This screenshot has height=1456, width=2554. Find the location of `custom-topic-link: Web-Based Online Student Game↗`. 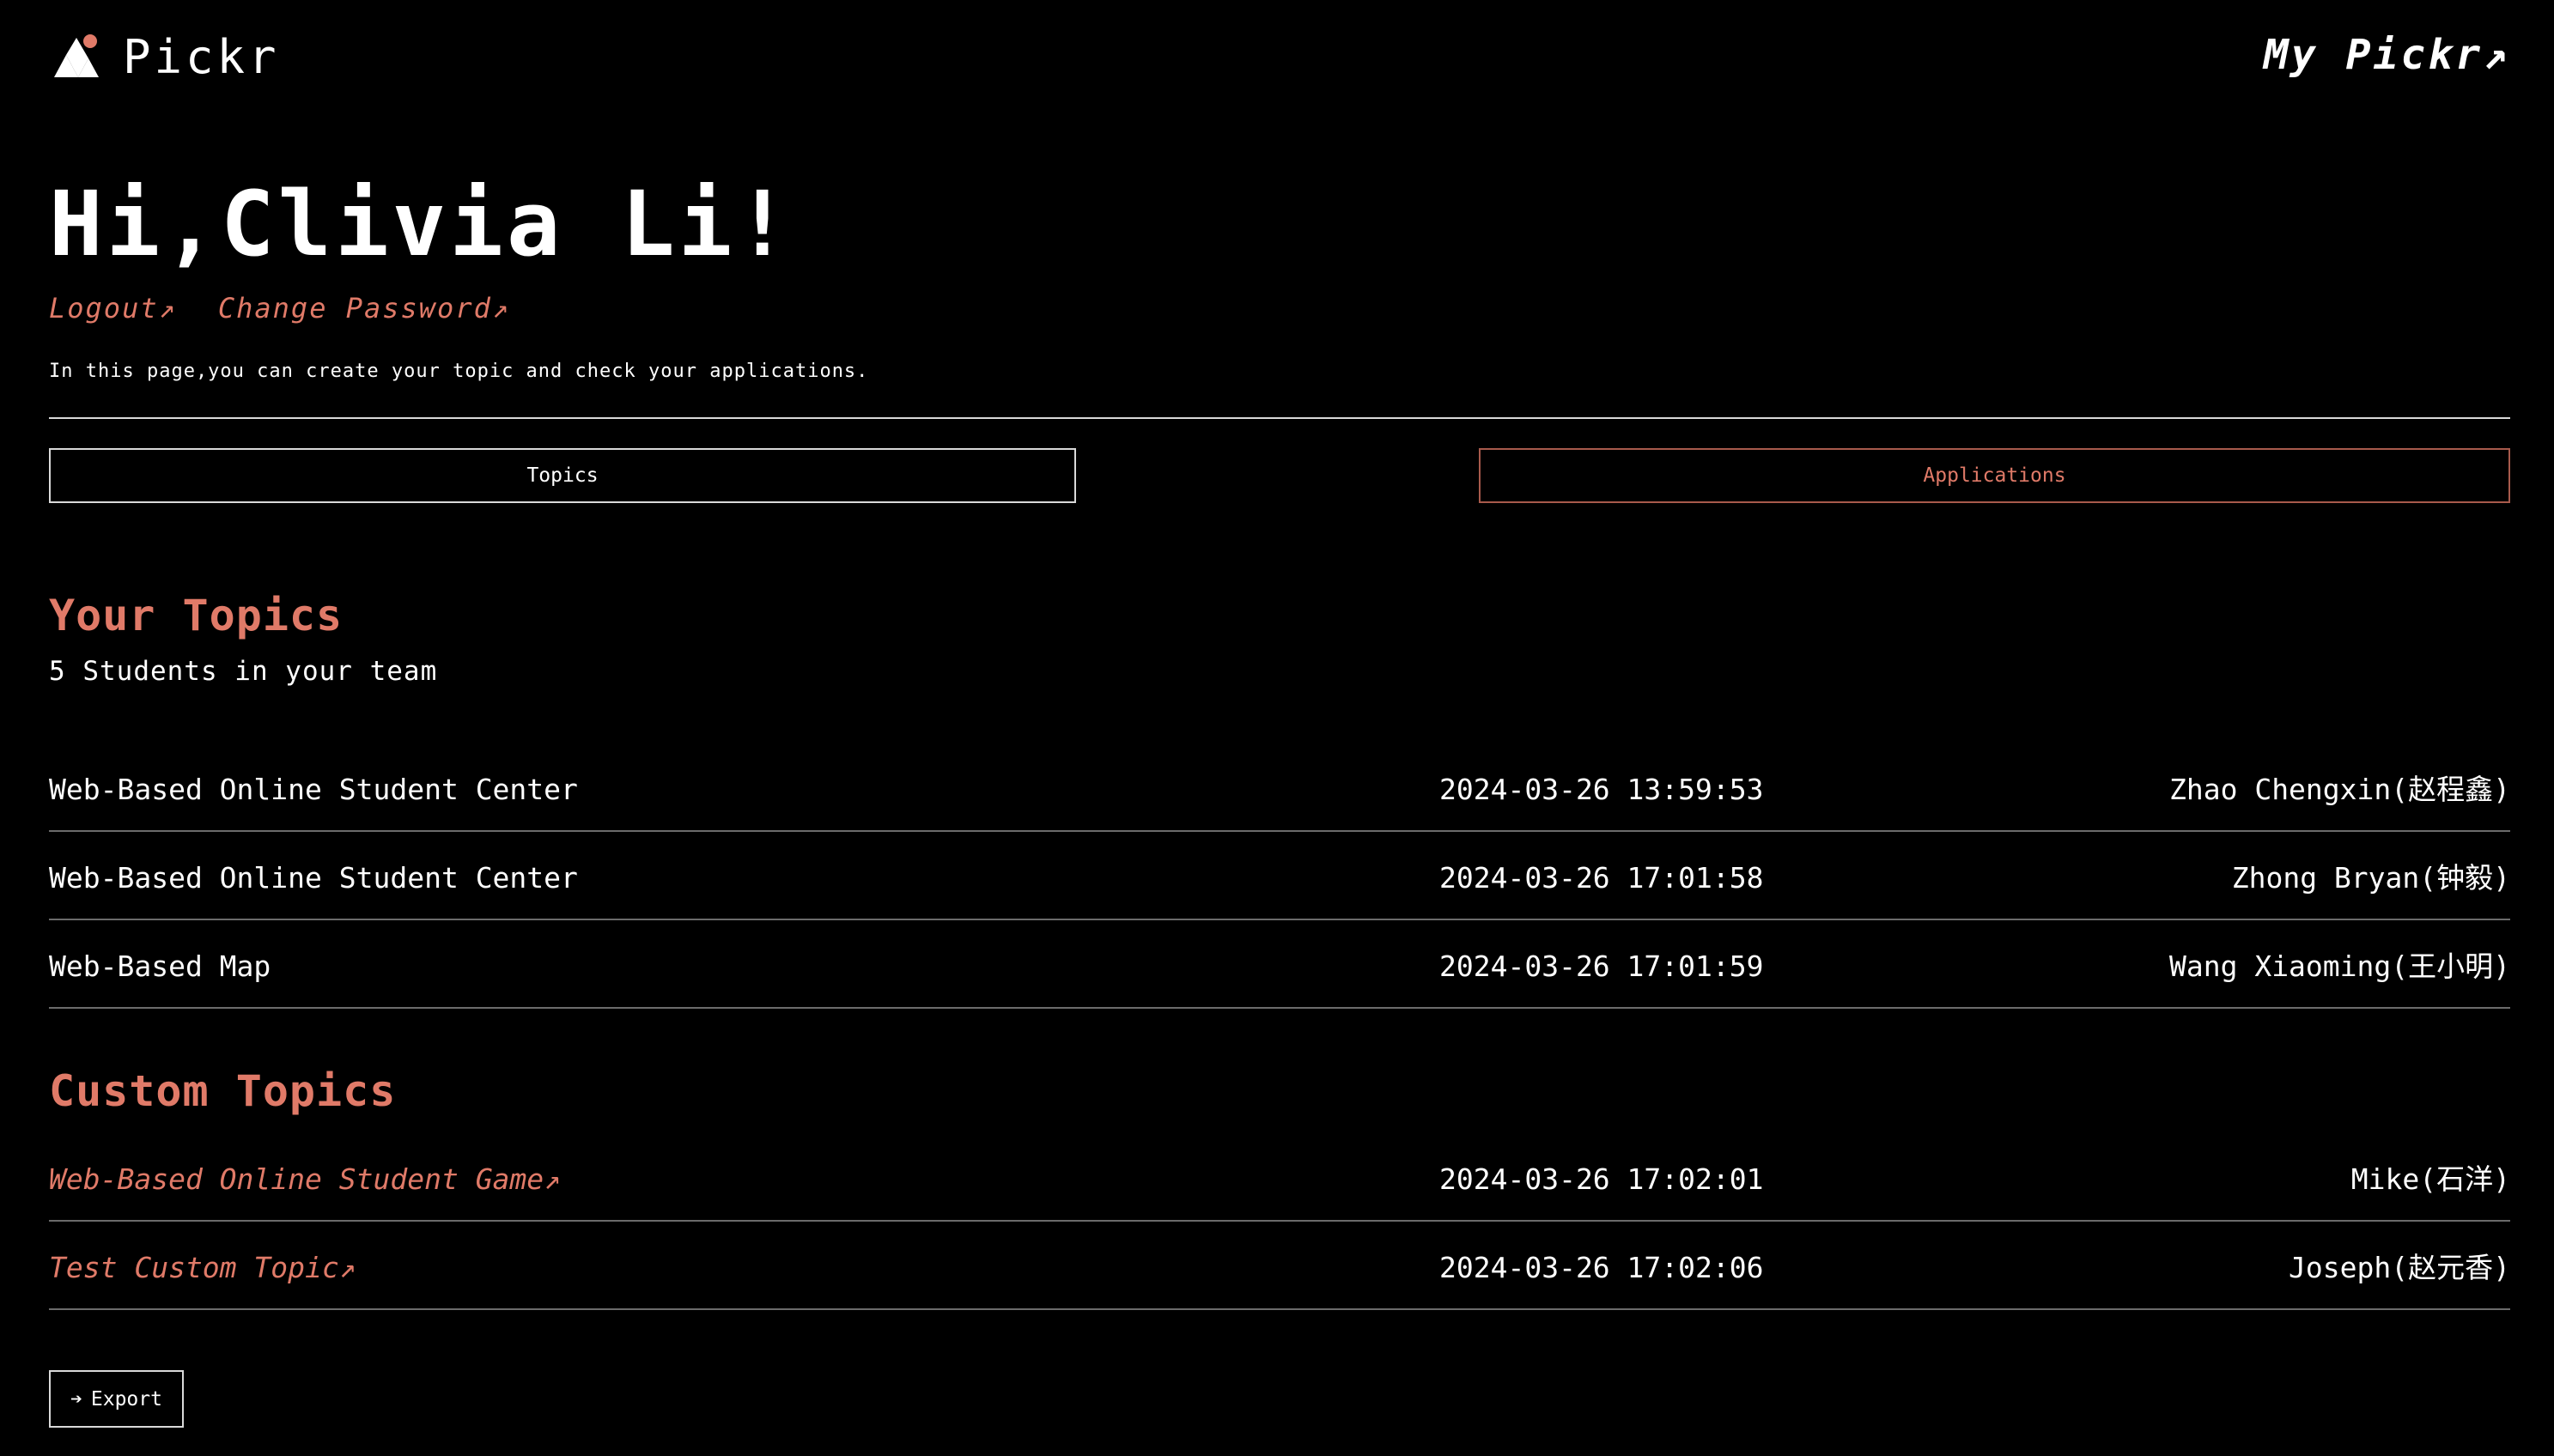

custom-topic-link: Web-Based Online Student Game↗ is located at coordinates (305, 1179).